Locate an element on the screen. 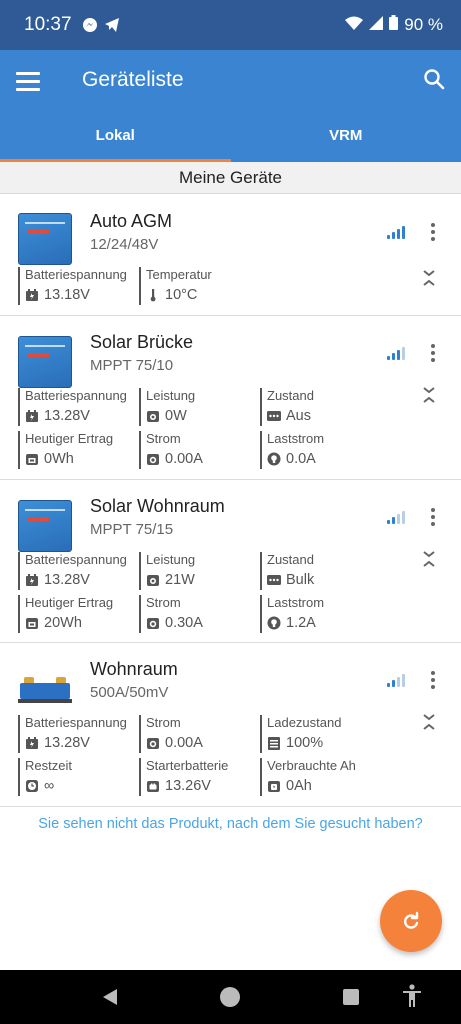 This screenshot has width=461, height=1024. metric-bulb: Laststrom 0.0A is located at coordinates (292, 450).